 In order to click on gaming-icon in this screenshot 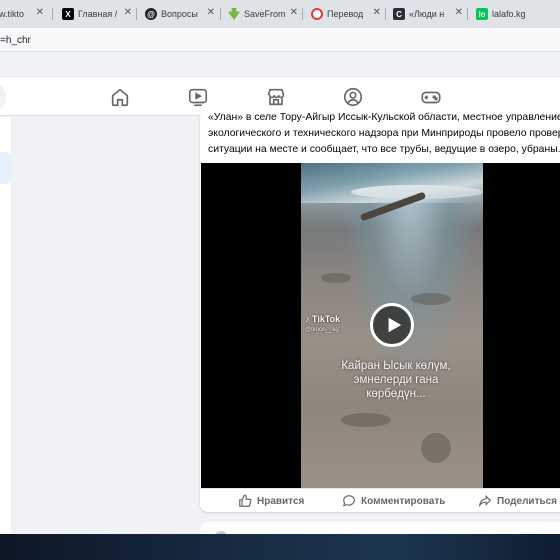, I will do `click(431, 97)`.